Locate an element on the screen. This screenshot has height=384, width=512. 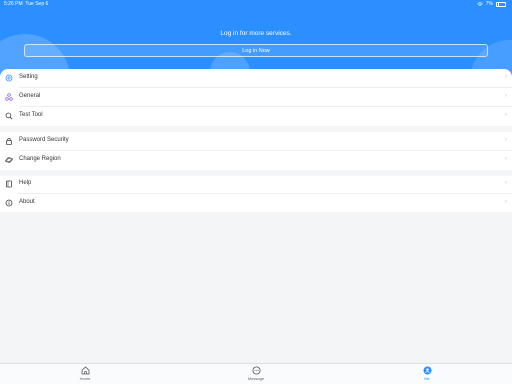
menu-item-label: Help is located at coordinates (25, 183).